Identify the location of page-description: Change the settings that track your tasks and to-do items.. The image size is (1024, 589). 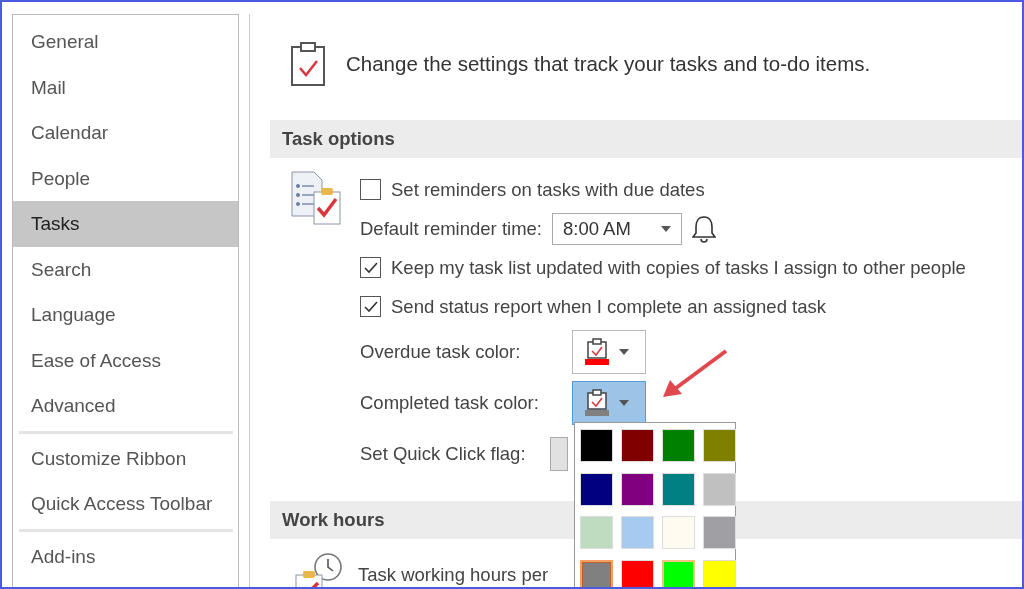
(608, 64).